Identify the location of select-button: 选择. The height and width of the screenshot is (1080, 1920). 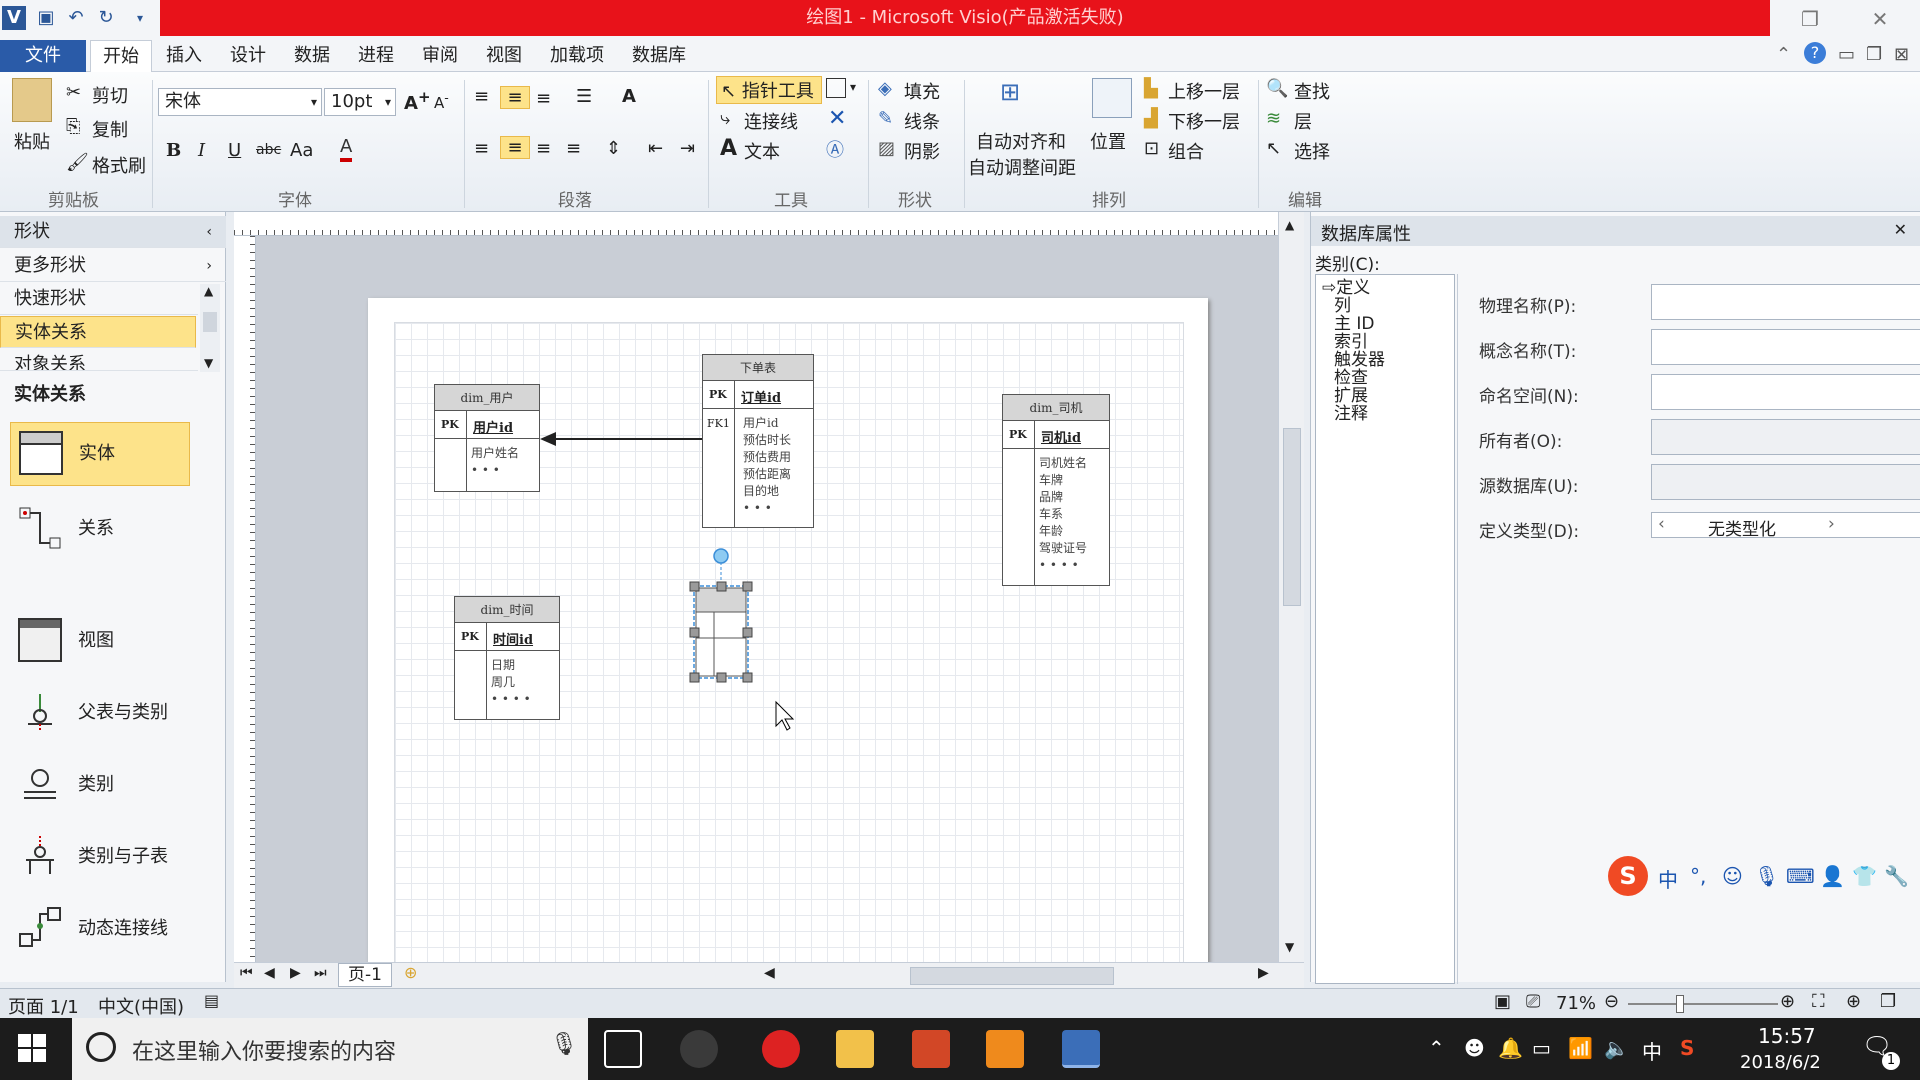
(1312, 151).